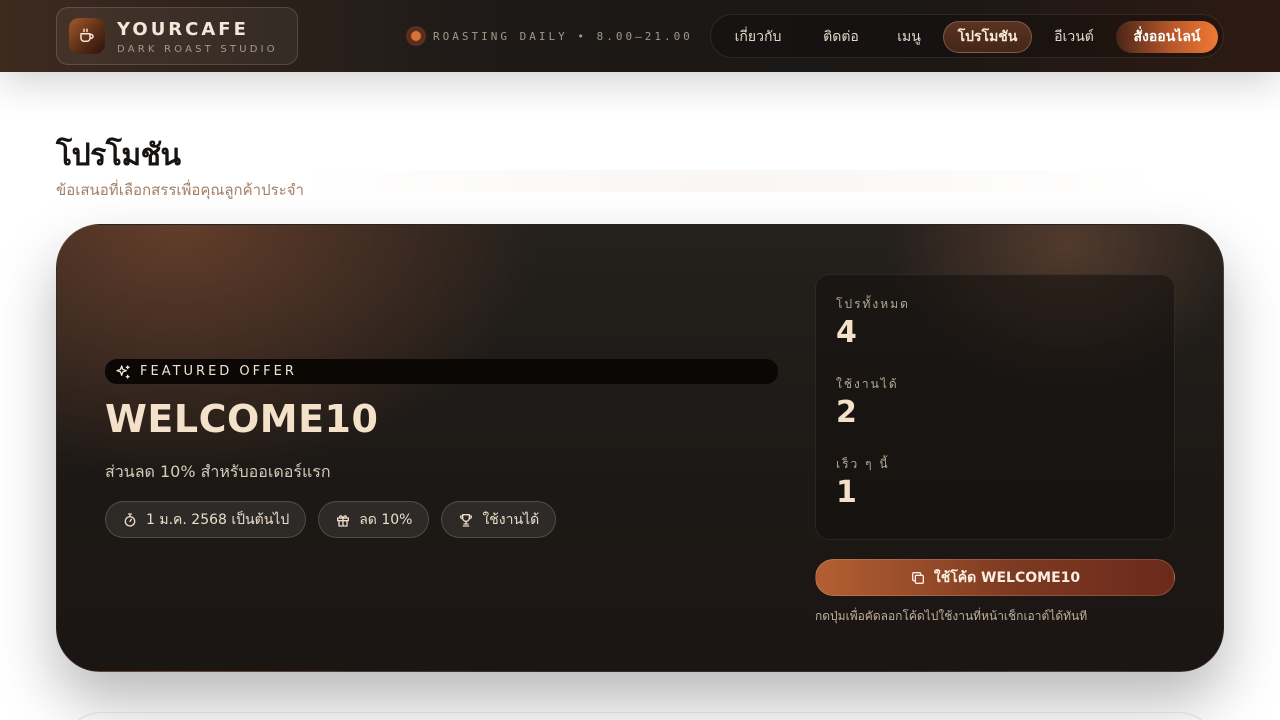 This screenshot has width=1280, height=720. I want to click on start-date-chip: 1 ม.ค. 2568 เป็นต้นไป, so click(206, 519).